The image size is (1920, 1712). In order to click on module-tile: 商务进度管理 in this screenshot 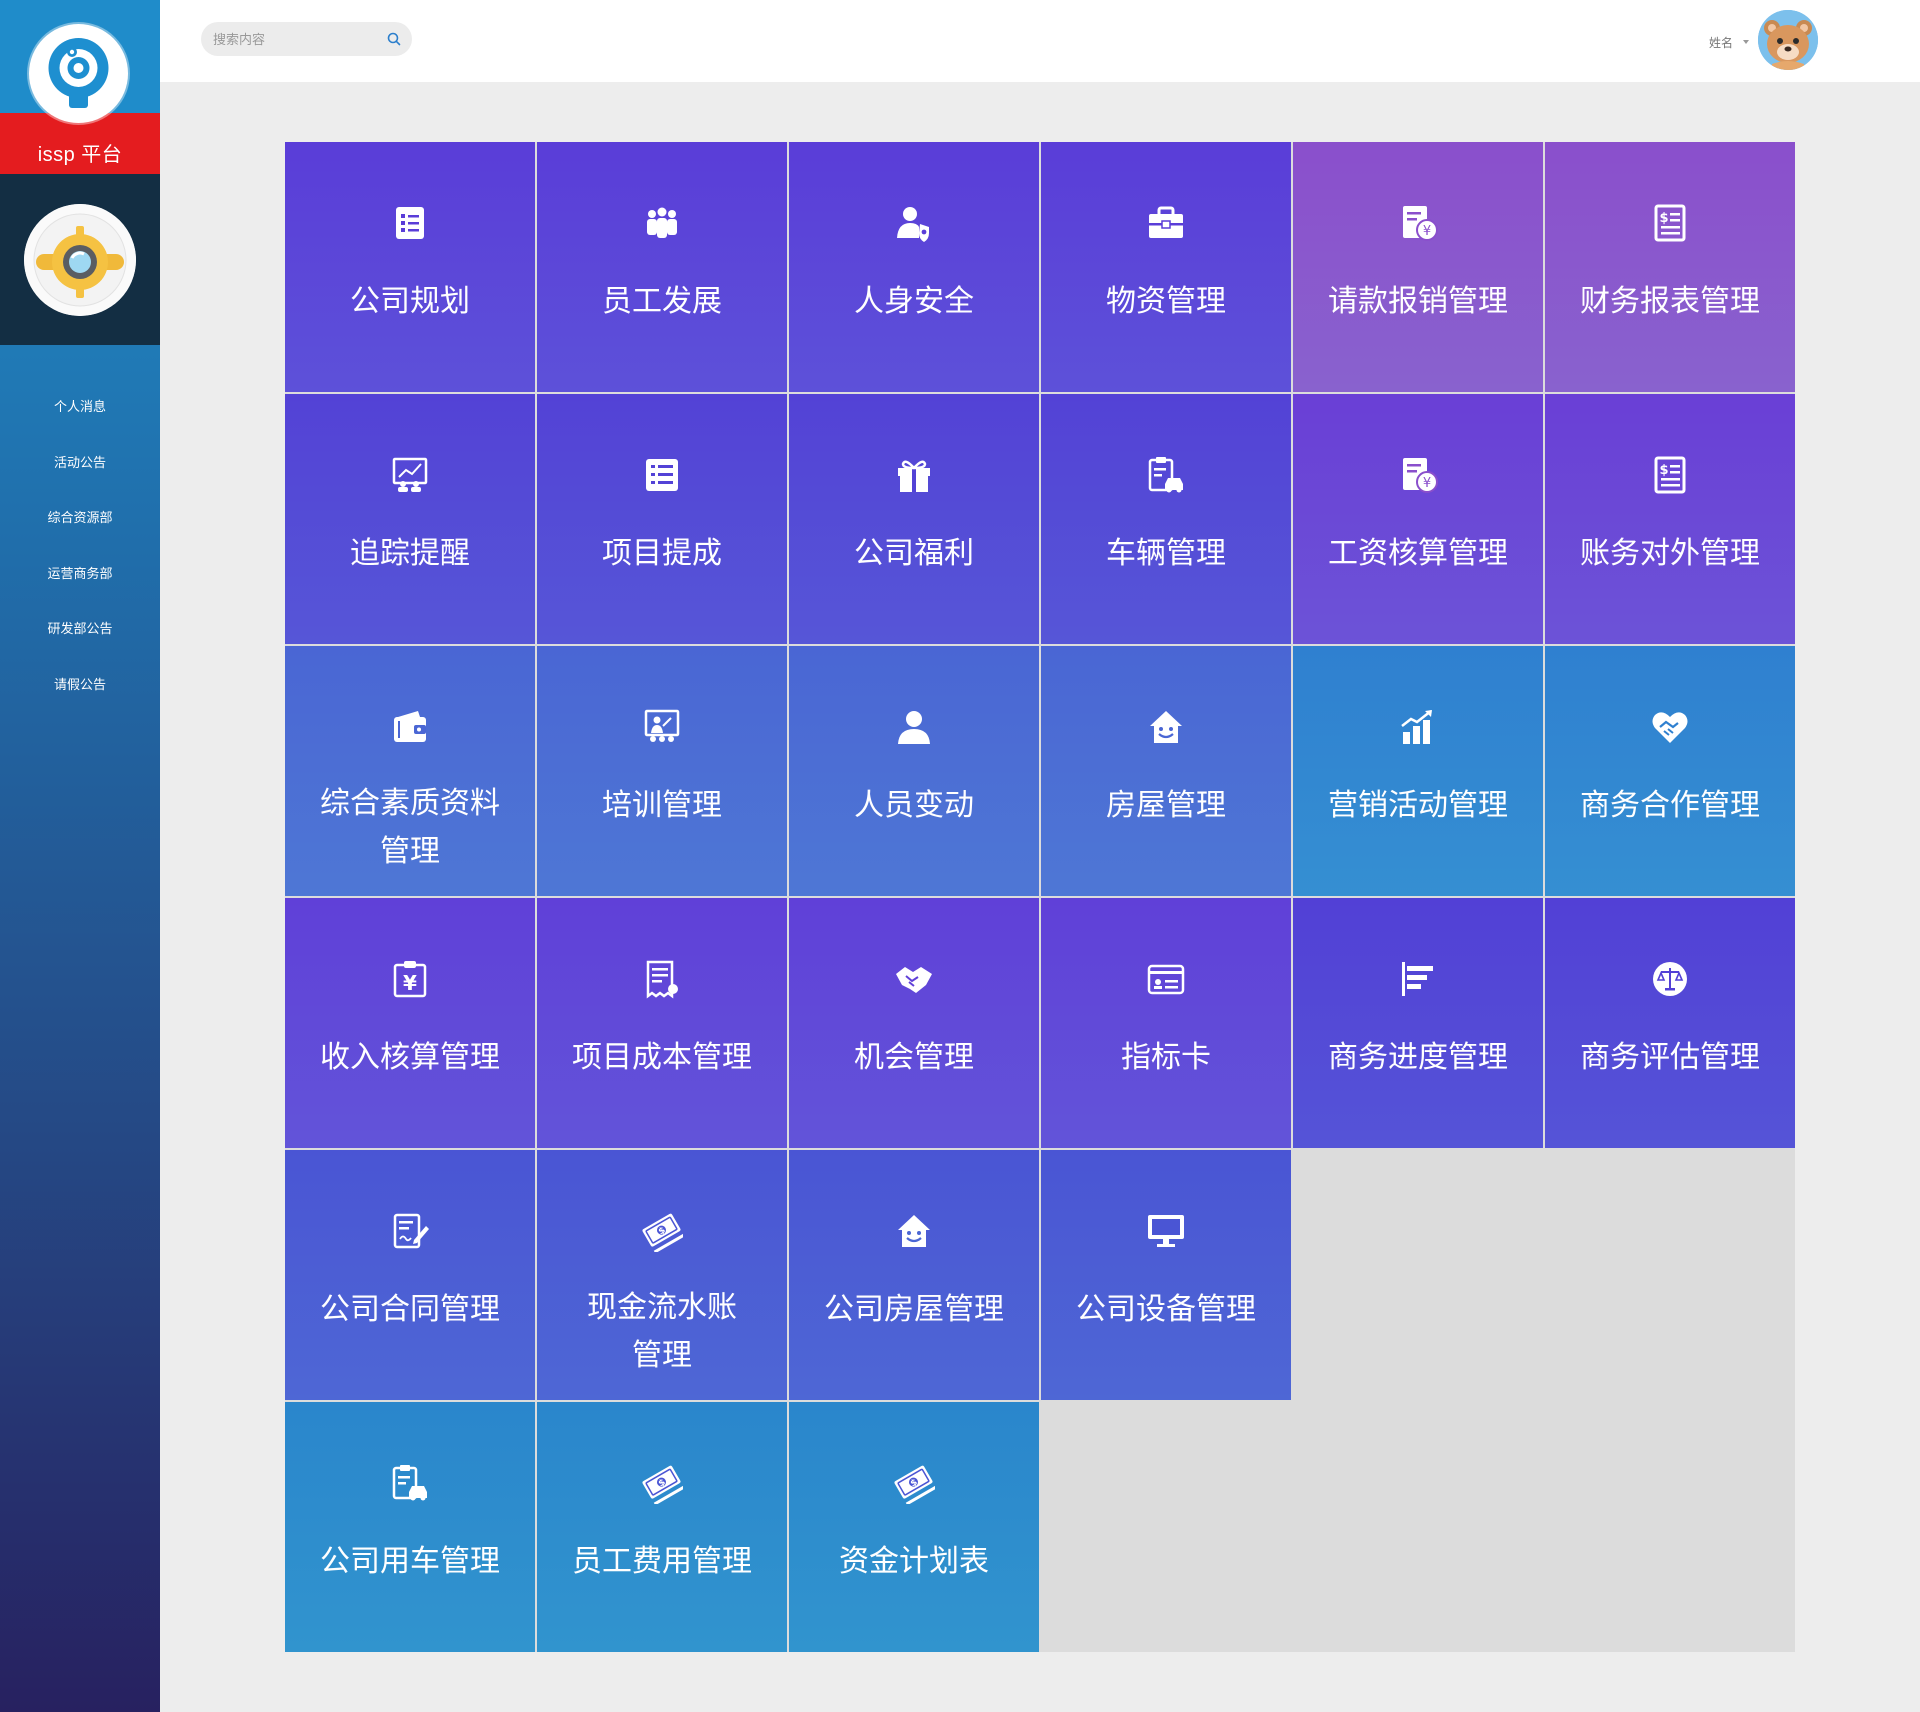, I will do `click(1418, 1023)`.